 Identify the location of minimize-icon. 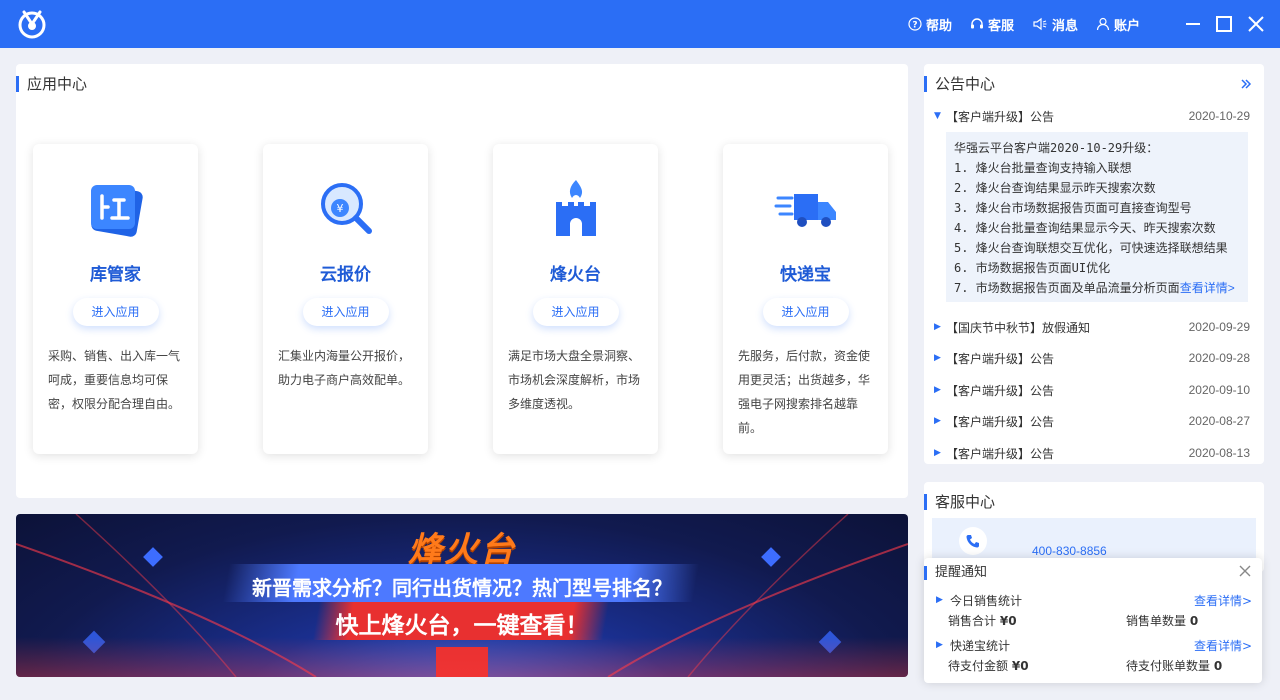
(1193, 24).